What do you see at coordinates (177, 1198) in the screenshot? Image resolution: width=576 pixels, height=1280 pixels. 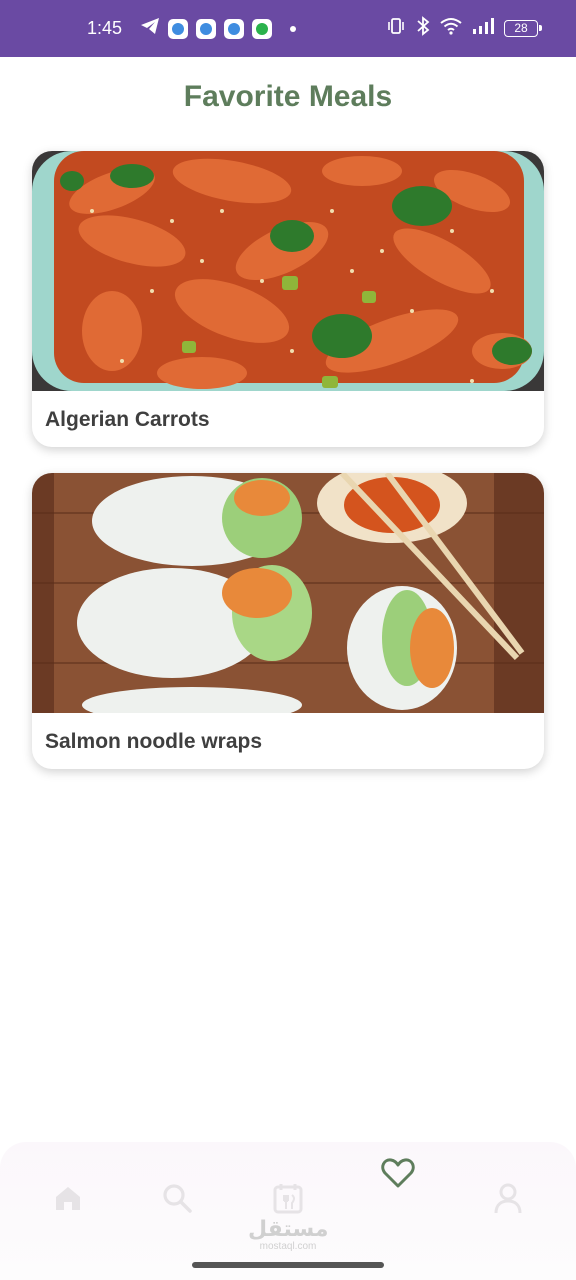 I see `search-icon` at bounding box center [177, 1198].